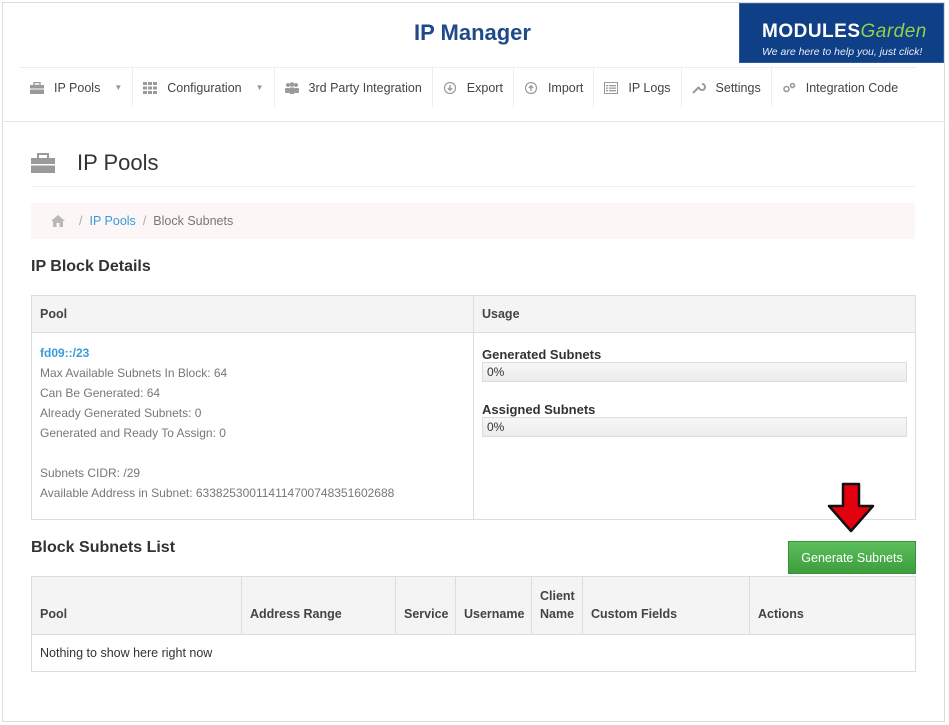  Describe the element at coordinates (852, 557) in the screenshot. I see `generate-subnets-button: Generate Subnets` at that location.